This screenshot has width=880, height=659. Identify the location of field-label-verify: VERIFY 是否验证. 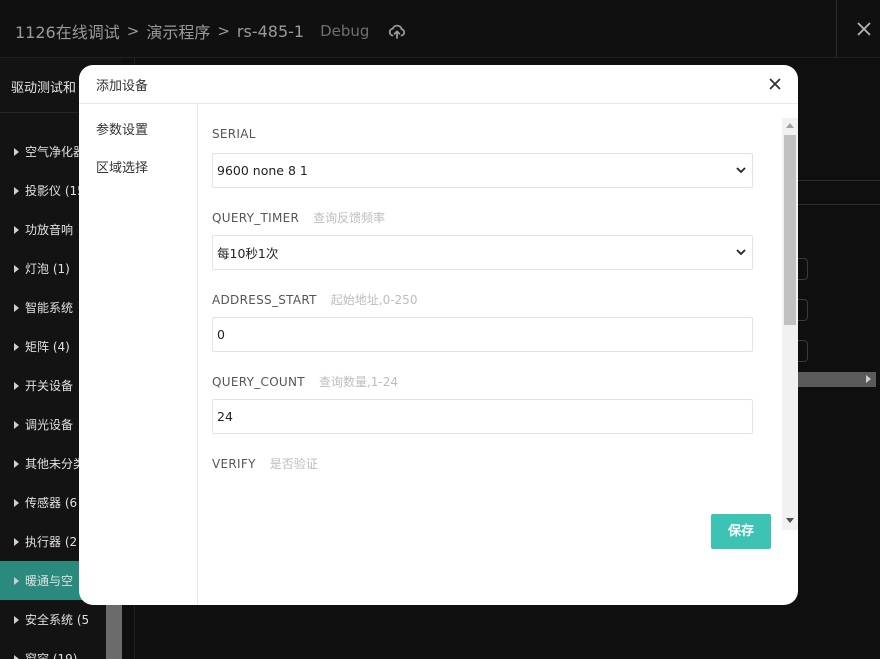
(265, 463).